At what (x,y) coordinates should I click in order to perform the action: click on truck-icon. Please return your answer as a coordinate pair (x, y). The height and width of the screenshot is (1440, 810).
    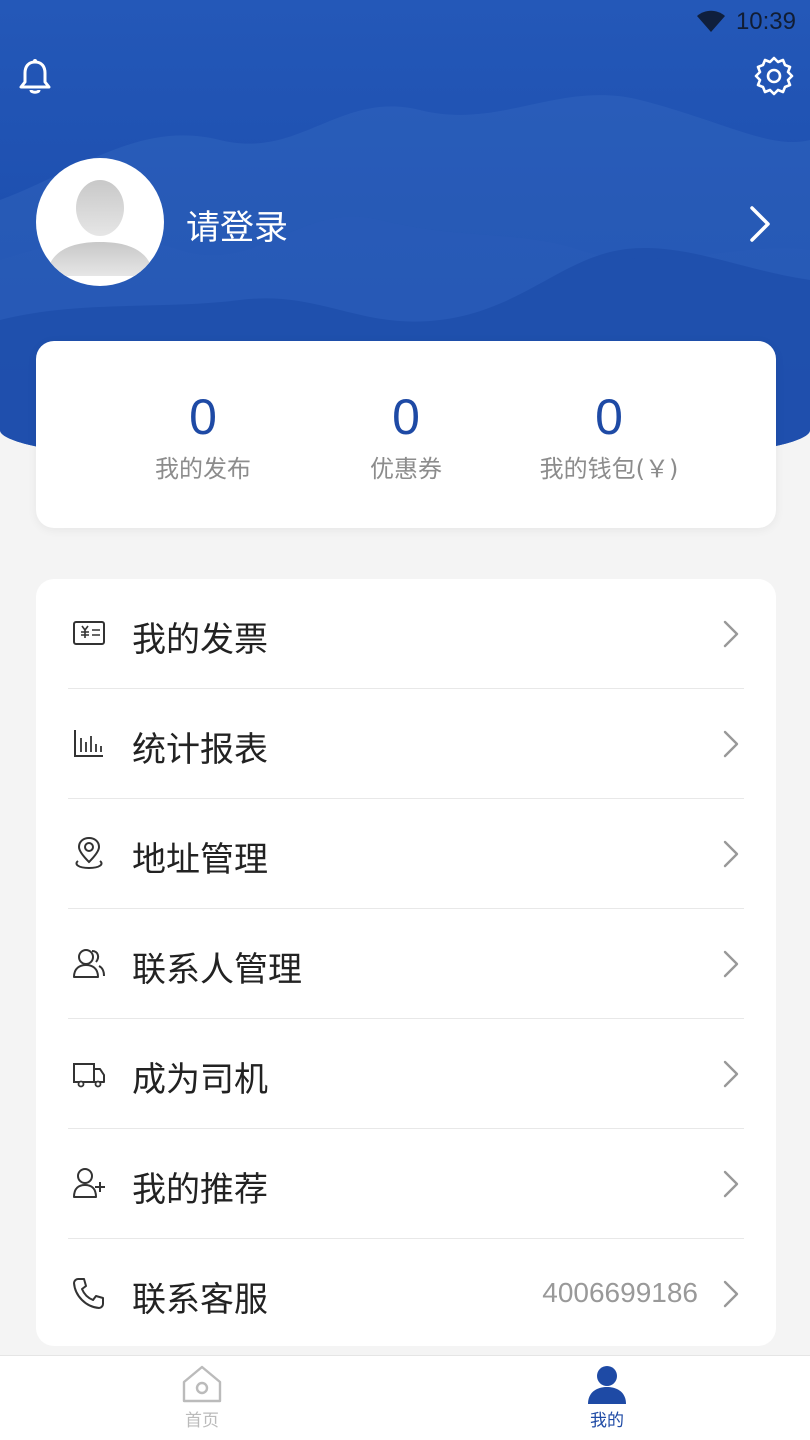
    Looking at the image, I should click on (89, 1075).